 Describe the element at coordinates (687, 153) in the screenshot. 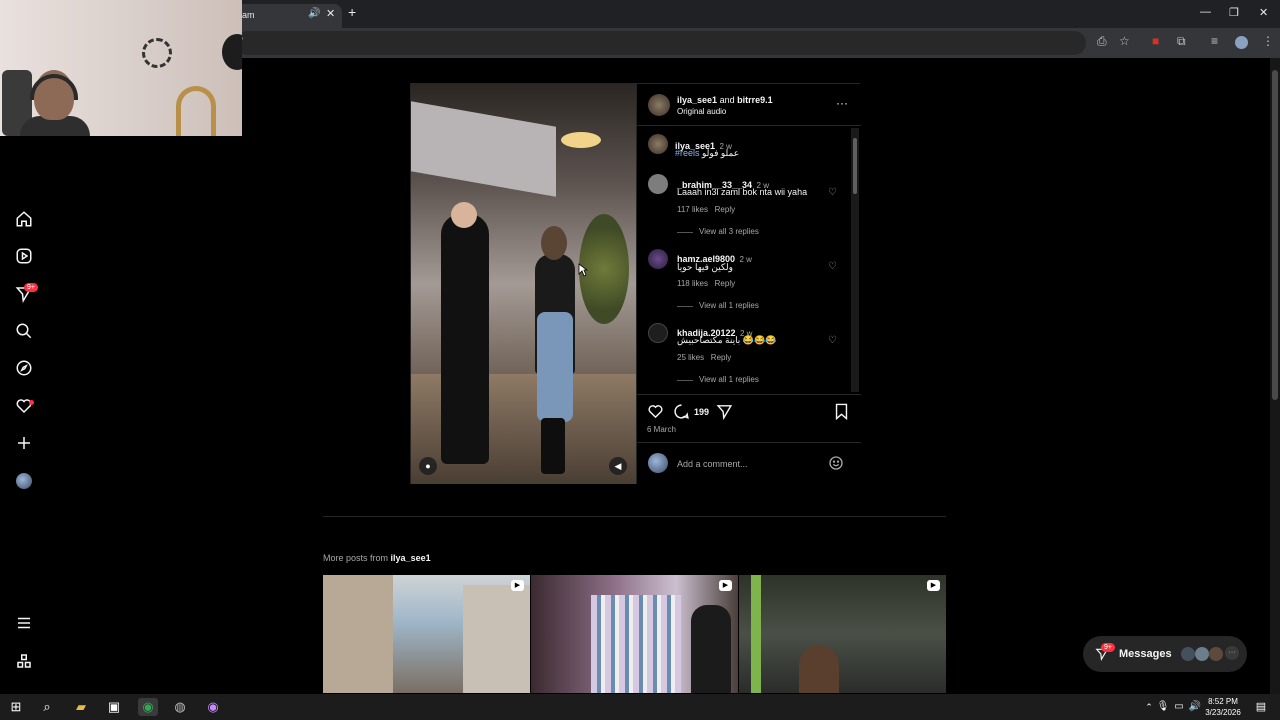

I see `caption-hashtag: #reels` at that location.